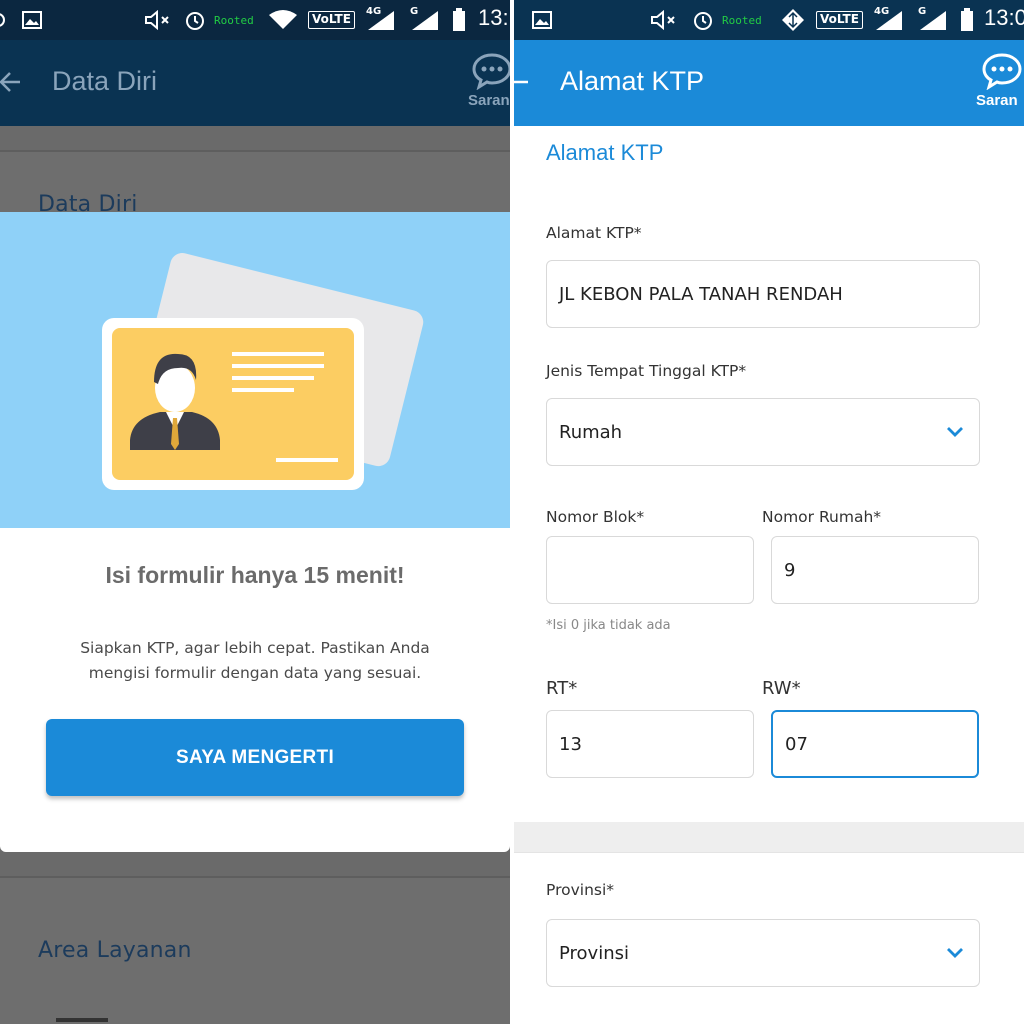  What do you see at coordinates (769, 20) in the screenshot?
I see `status-bar: Rooted VoLTE 4G G 13:0` at bounding box center [769, 20].